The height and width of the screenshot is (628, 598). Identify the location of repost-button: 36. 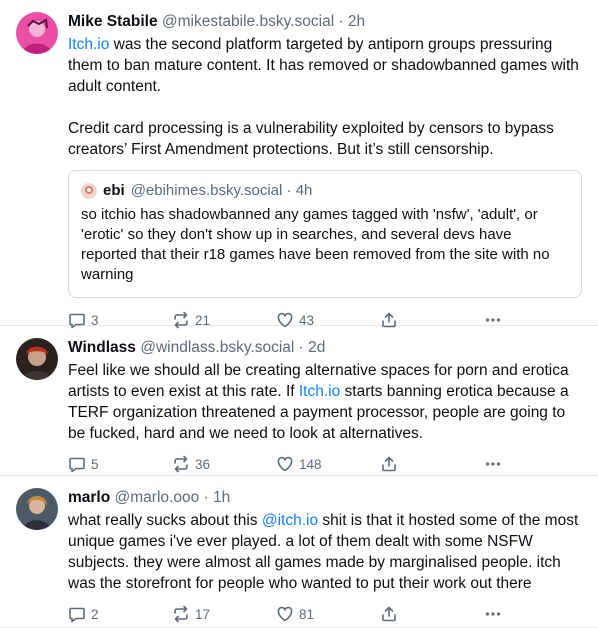
(224, 464).